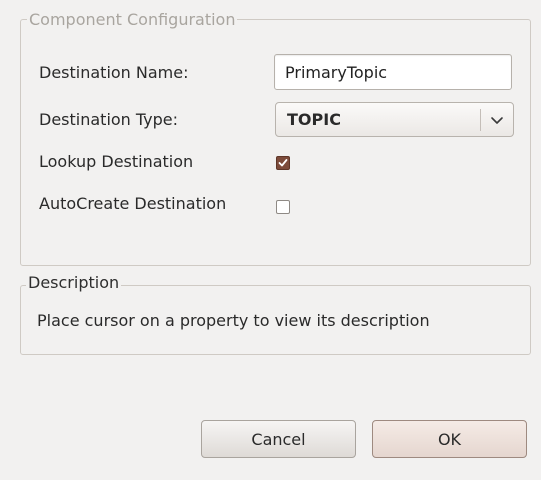 The image size is (541, 480). I want to click on select-divider, so click(480, 120).